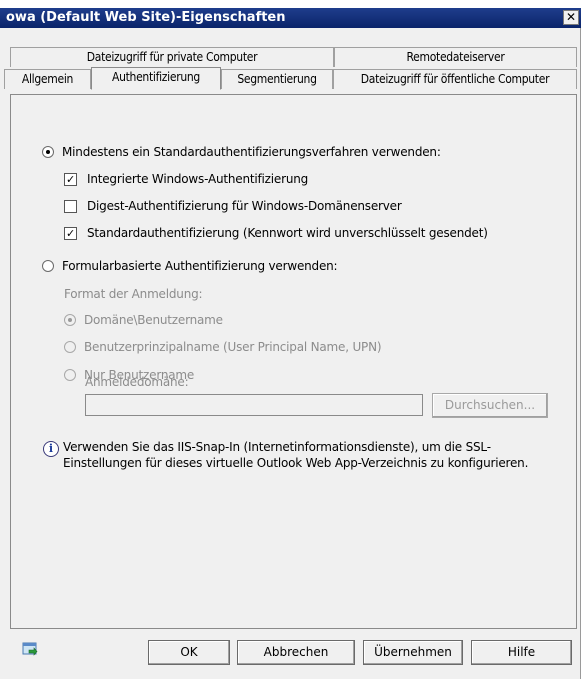  I want to click on help-icon, so click(30, 649).